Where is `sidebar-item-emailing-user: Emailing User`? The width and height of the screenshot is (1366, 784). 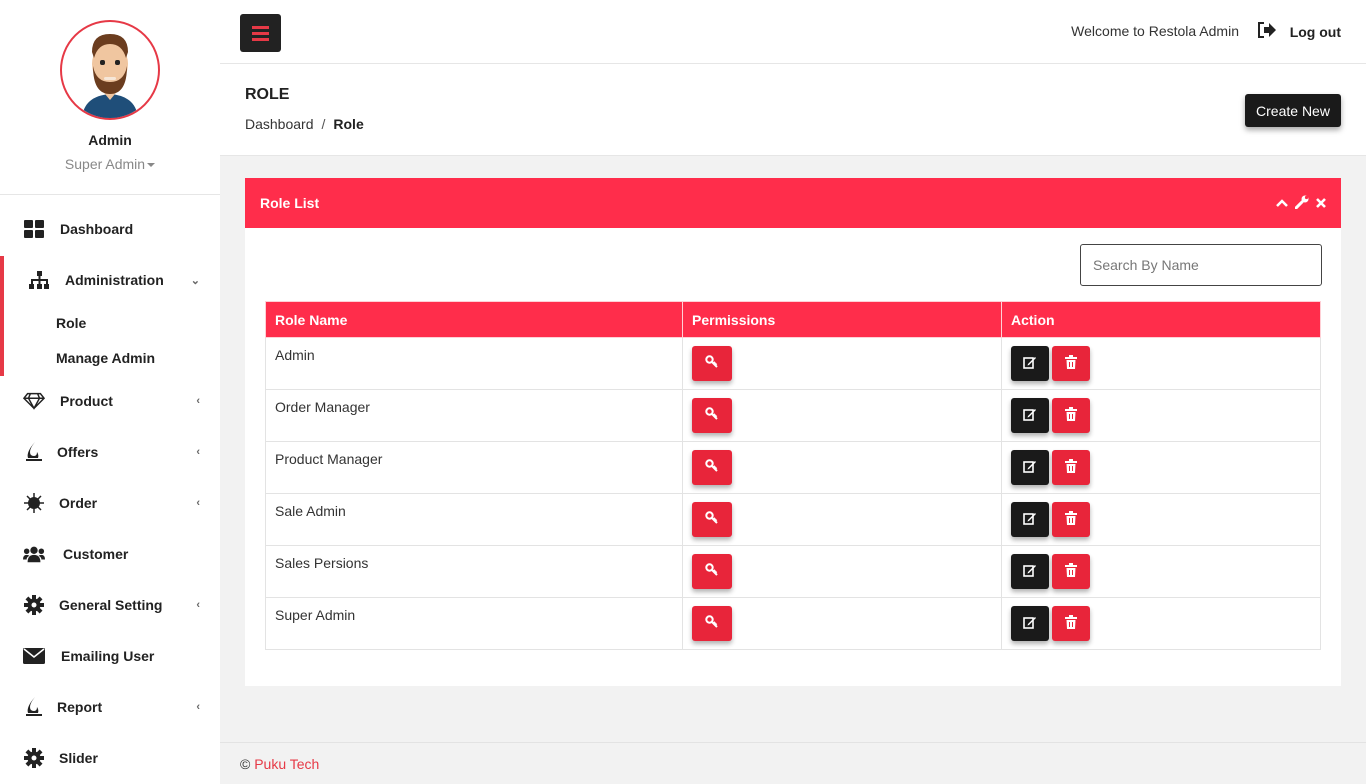 sidebar-item-emailing-user: Emailing User is located at coordinates (110, 656).